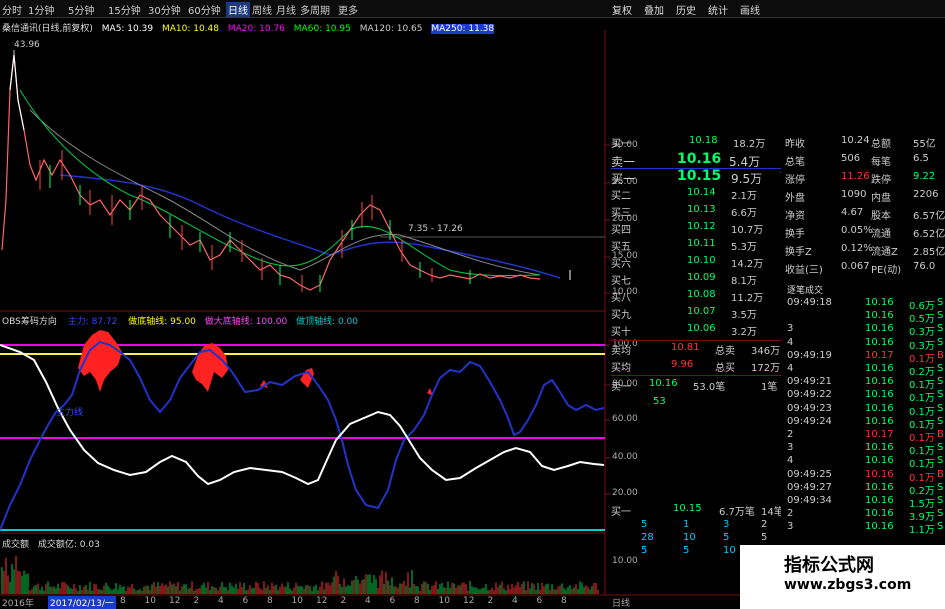  Describe the element at coordinates (221, 601) in the screenshot. I see `date-tick: 4` at that location.